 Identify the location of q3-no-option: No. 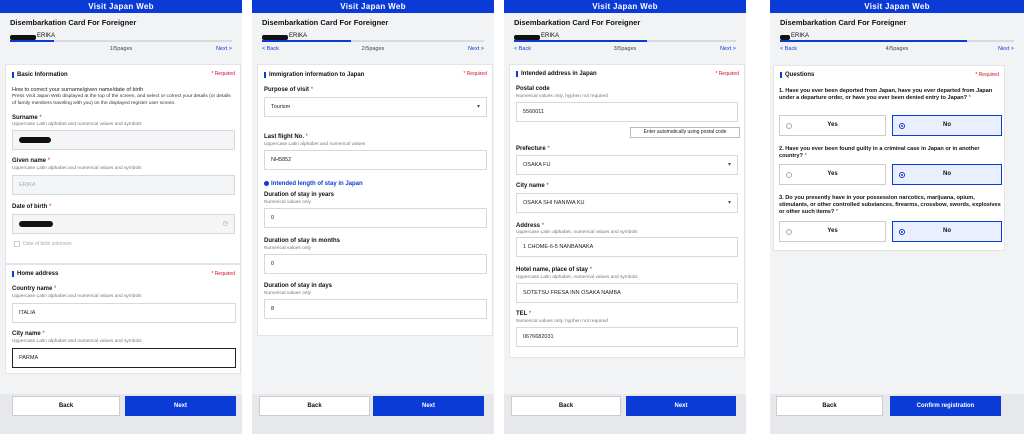
(947, 231).